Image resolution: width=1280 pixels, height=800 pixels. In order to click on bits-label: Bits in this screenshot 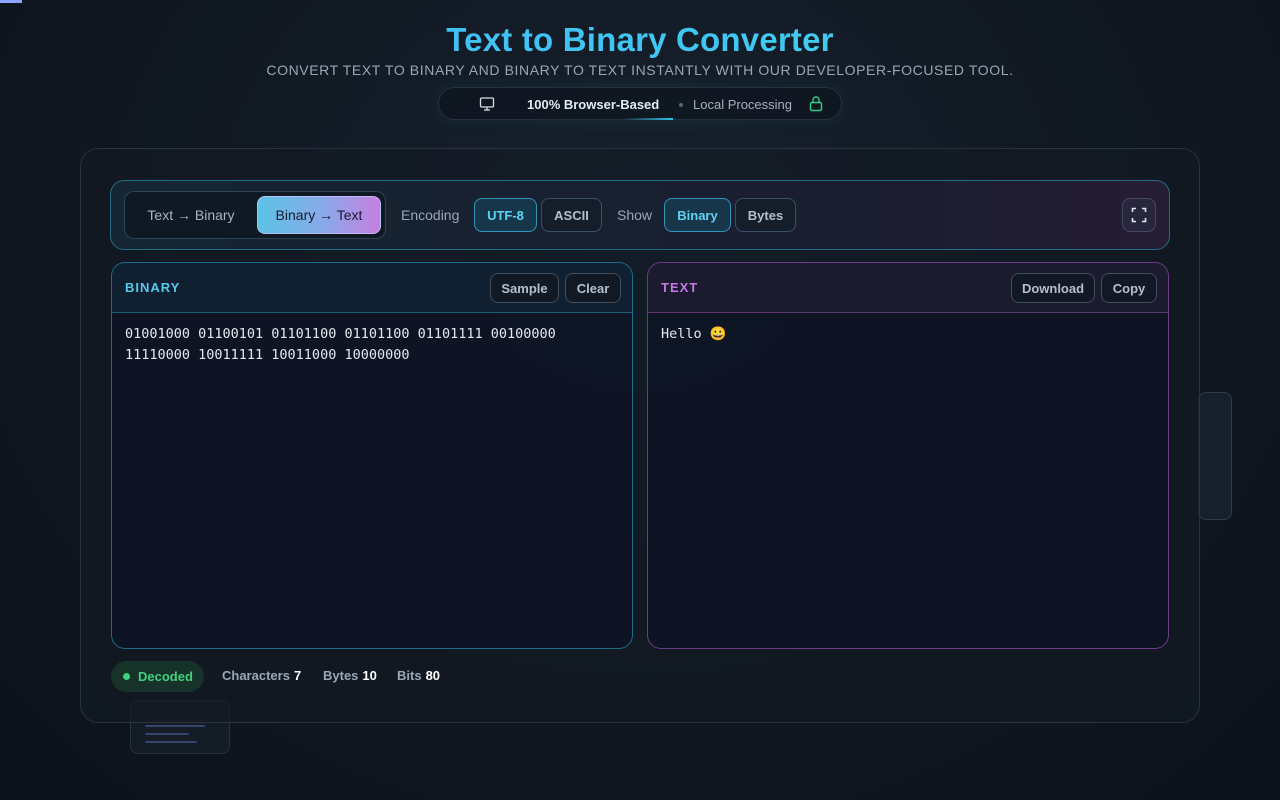, I will do `click(409, 675)`.